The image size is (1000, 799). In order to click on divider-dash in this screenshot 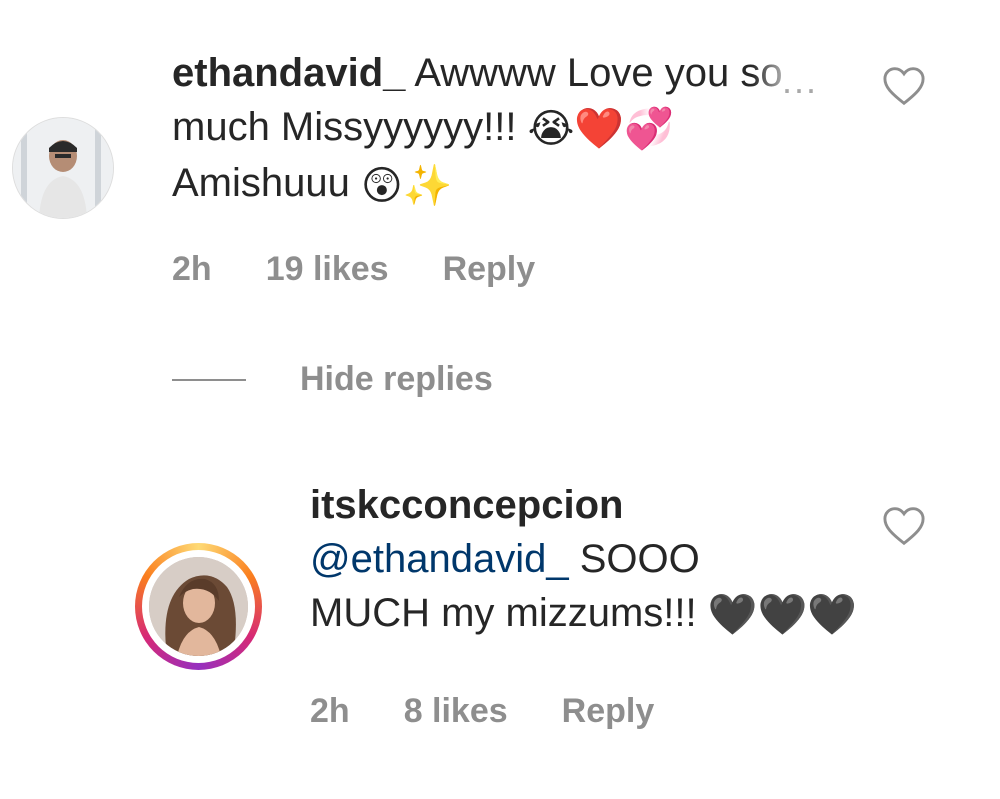, I will do `click(209, 379)`.